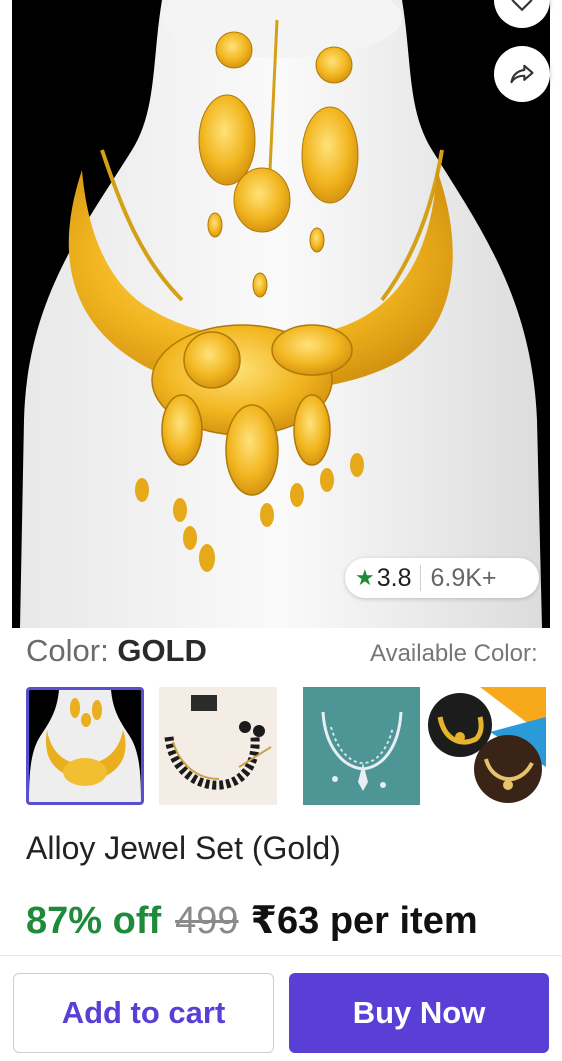 The width and height of the screenshot is (562, 1061). Describe the element at coordinates (419, 1013) in the screenshot. I see `buy-now-button: Buy Now` at that location.